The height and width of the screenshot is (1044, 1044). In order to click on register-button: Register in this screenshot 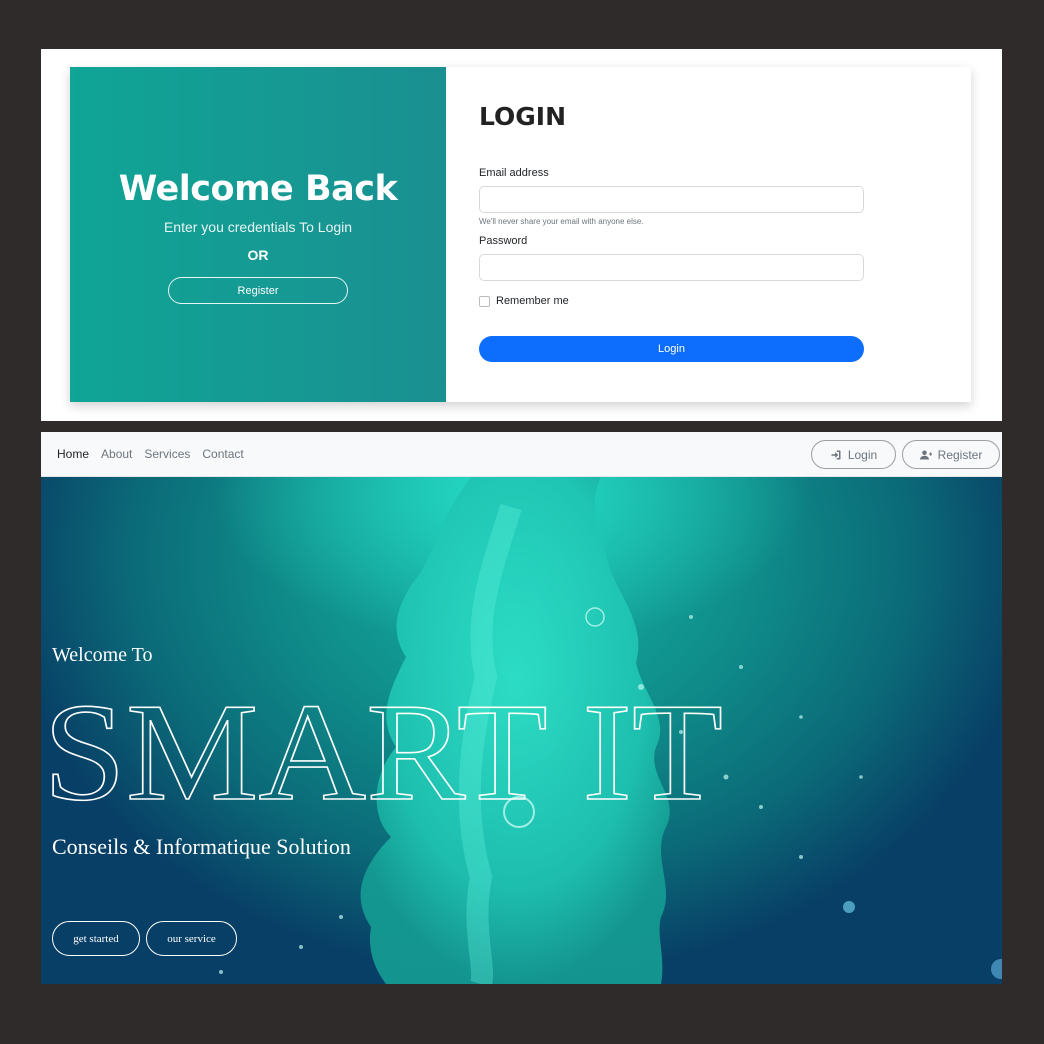, I will do `click(258, 290)`.